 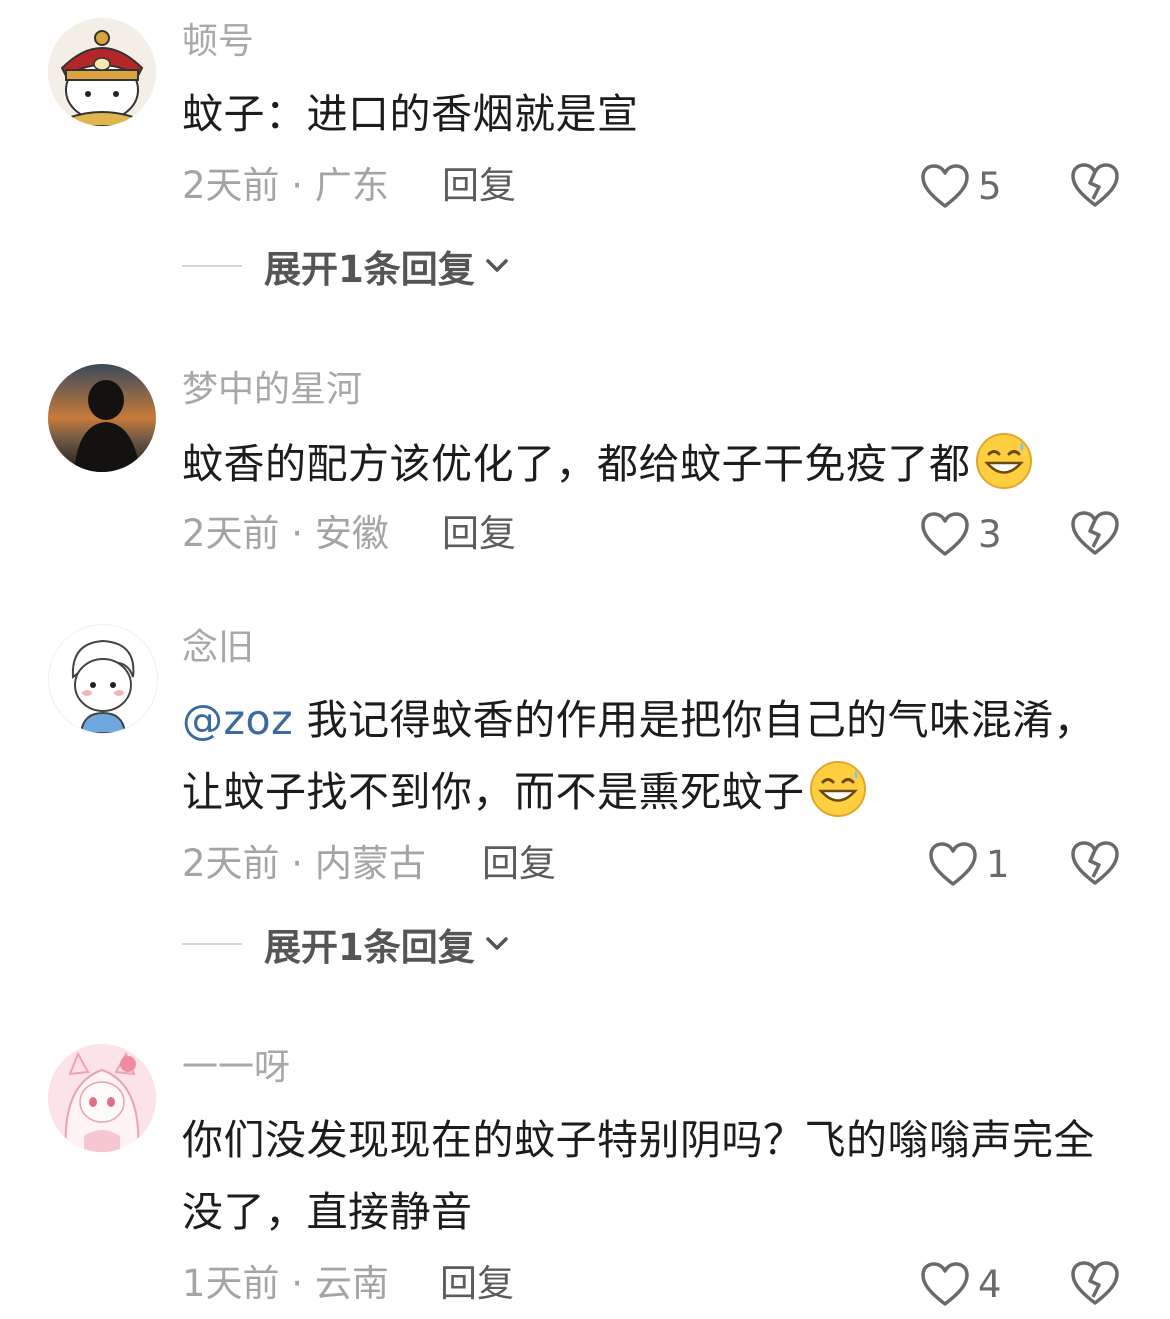 What do you see at coordinates (285, 1283) in the screenshot?
I see `comment-meta: 1天前 · 云南` at bounding box center [285, 1283].